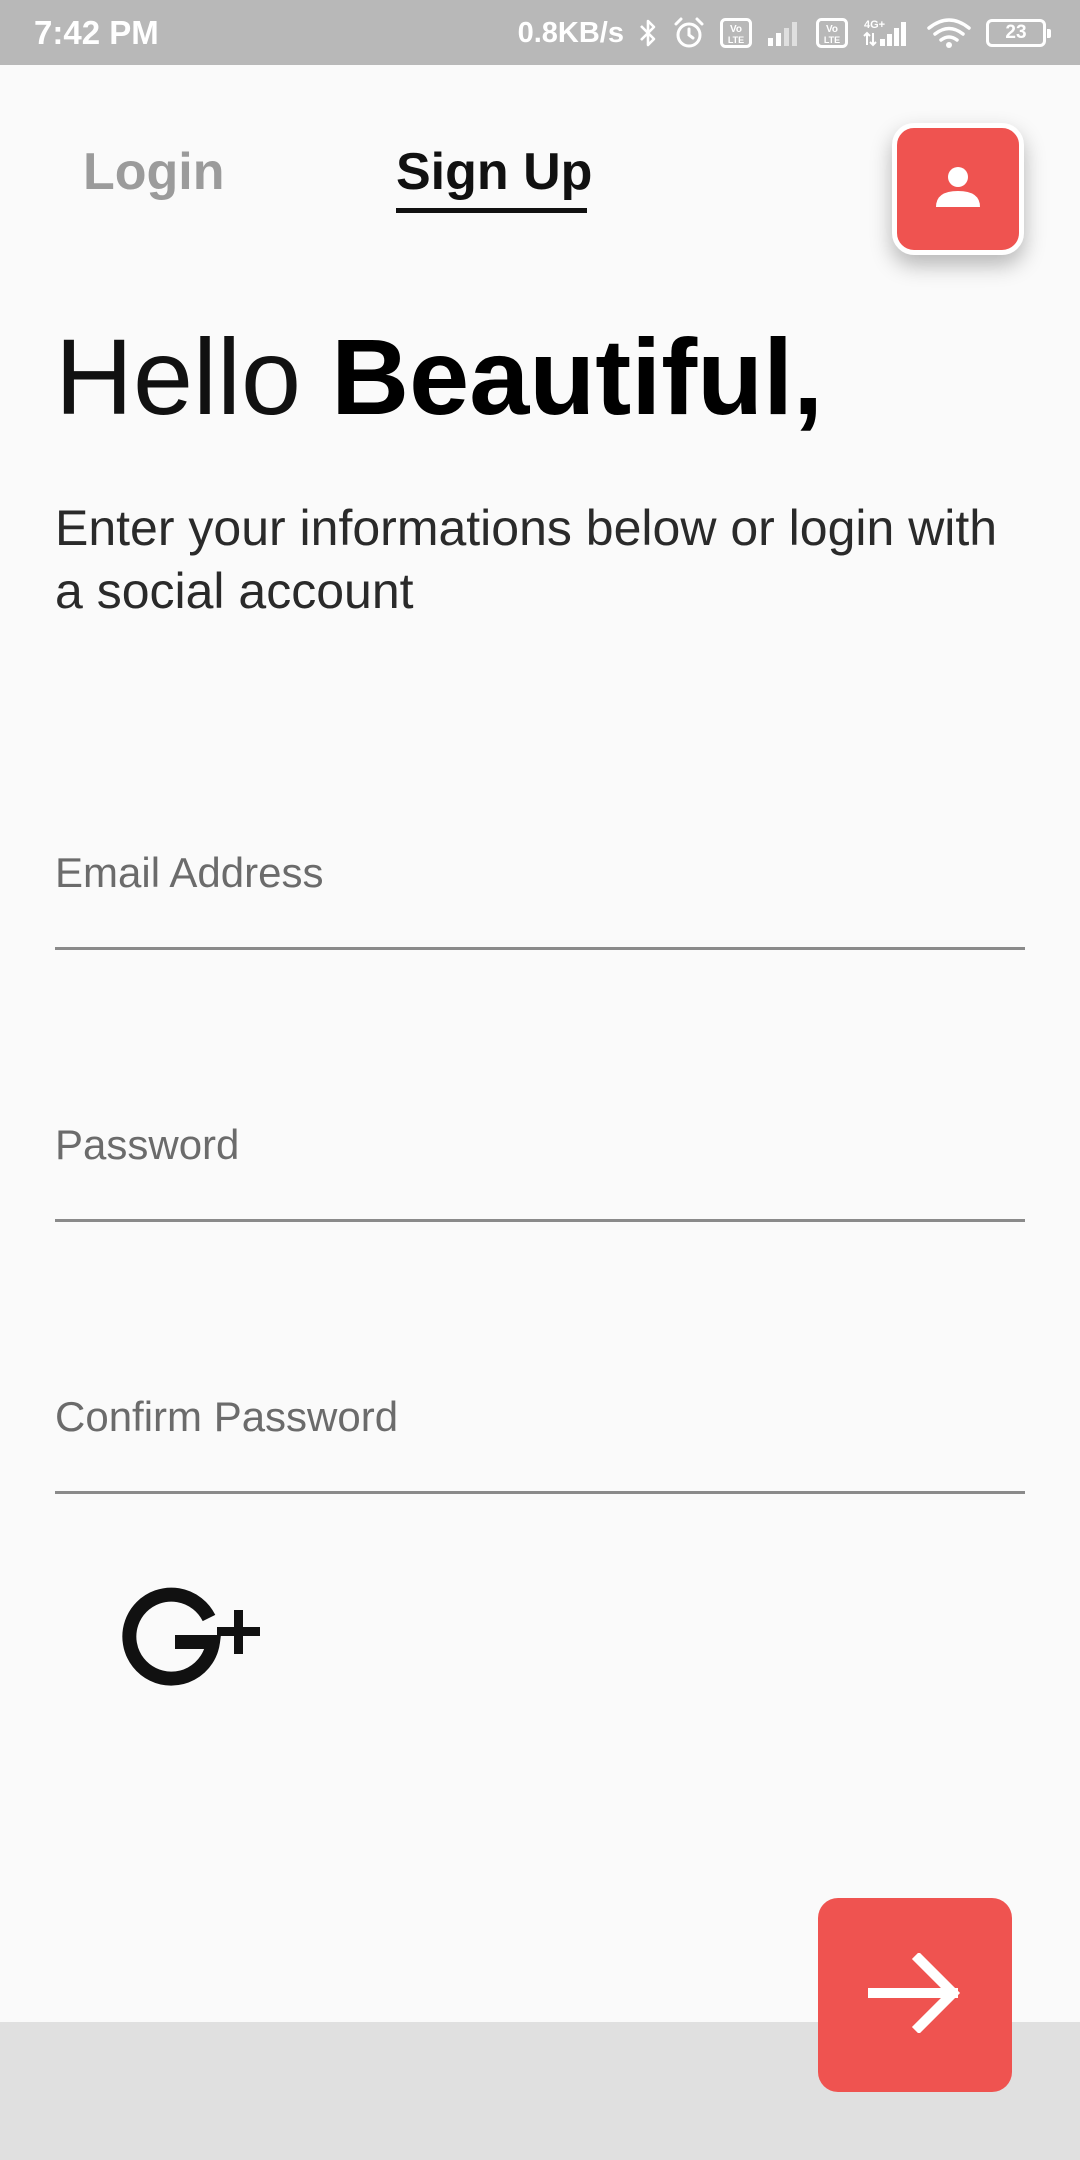  I want to click on volte-icon: Vo LTE, so click(736, 33).